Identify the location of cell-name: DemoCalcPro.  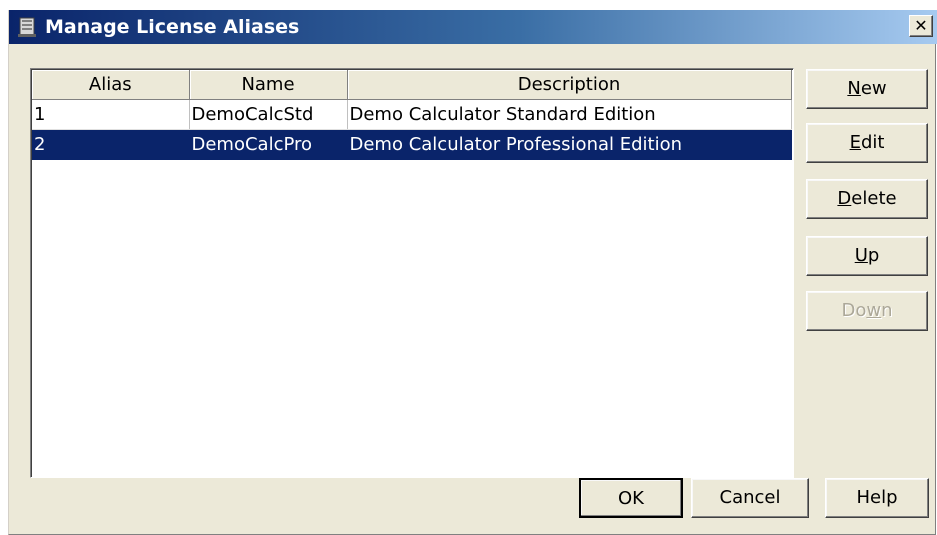
(268, 144).